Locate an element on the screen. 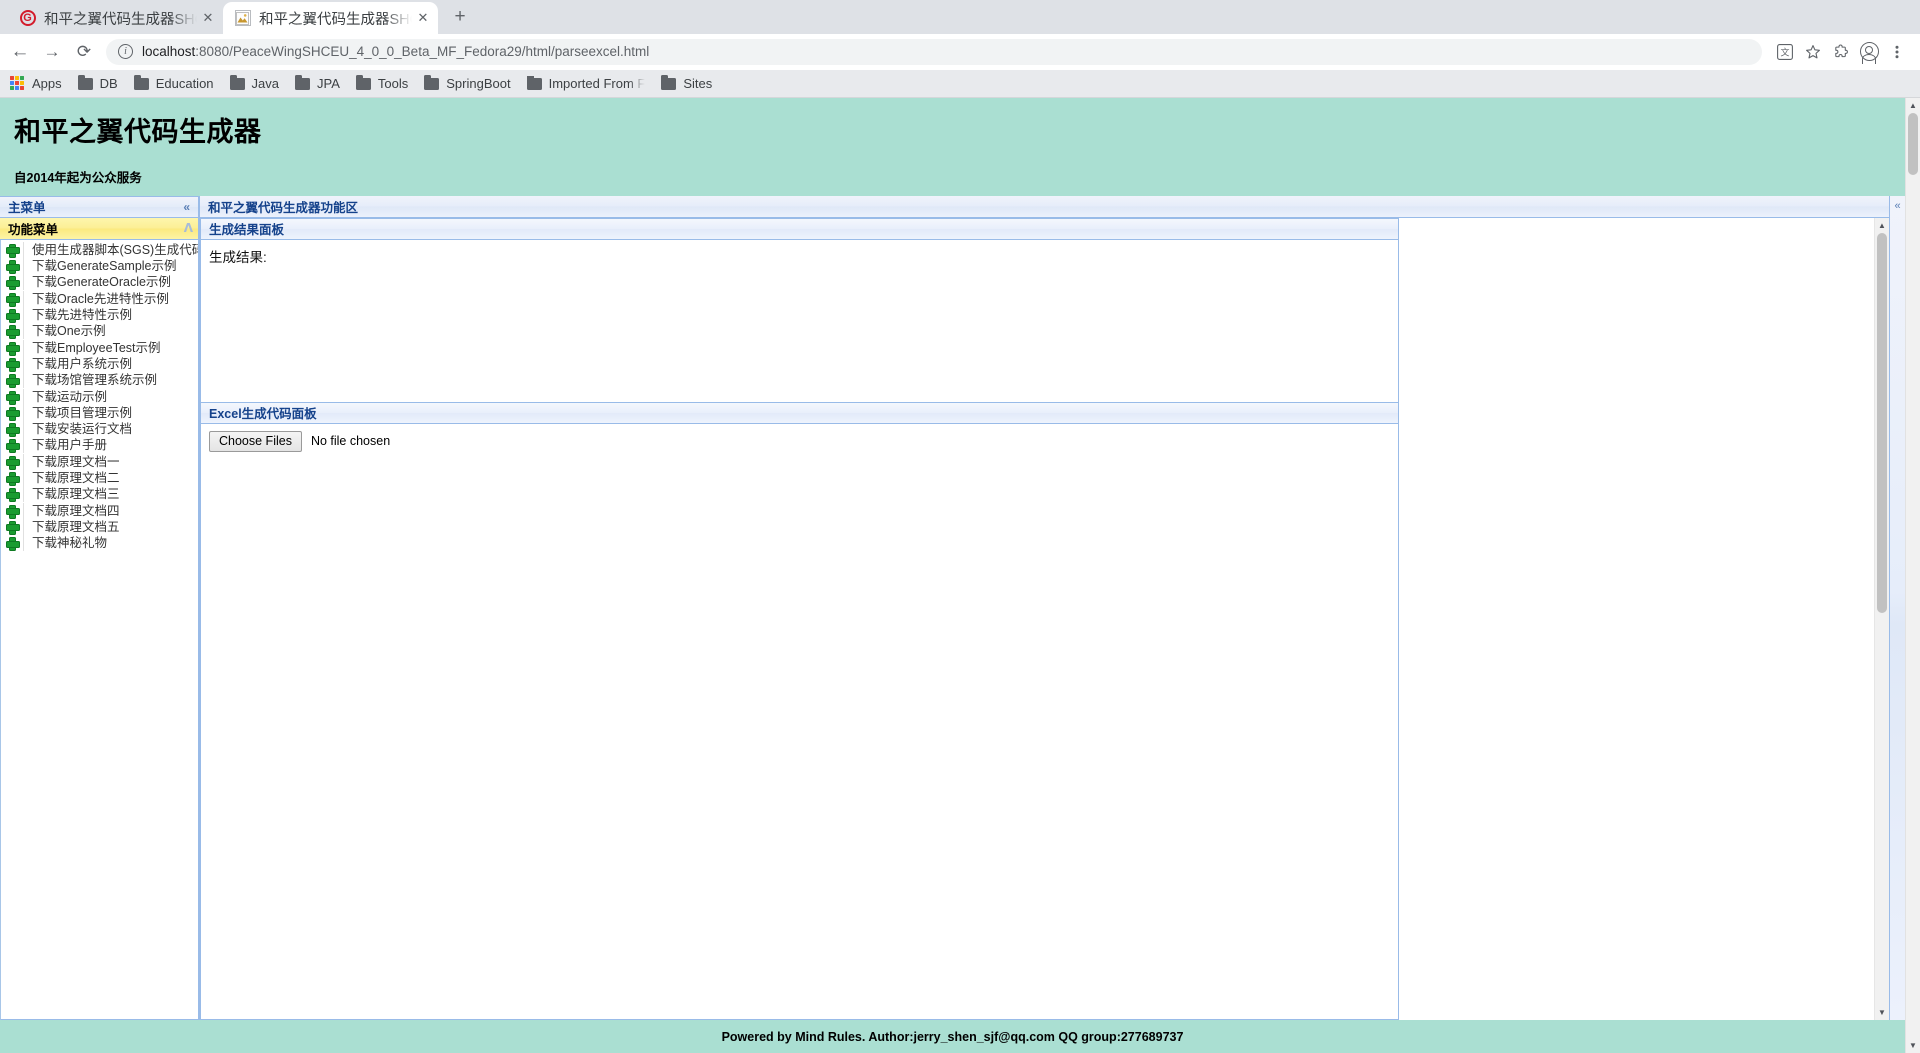  browser-tab-1: G 和平之翼代码生成器SHCE ✕ is located at coordinates (115, 18).